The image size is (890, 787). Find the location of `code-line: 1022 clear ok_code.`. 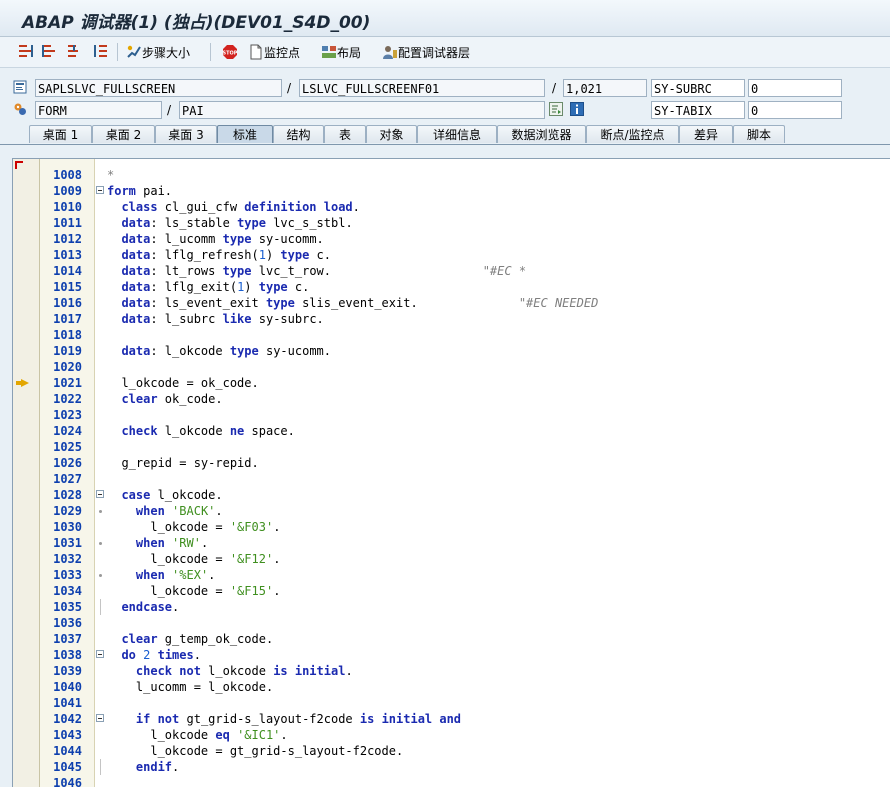

code-line: 1022 clear ok_code. is located at coordinates (451, 399).